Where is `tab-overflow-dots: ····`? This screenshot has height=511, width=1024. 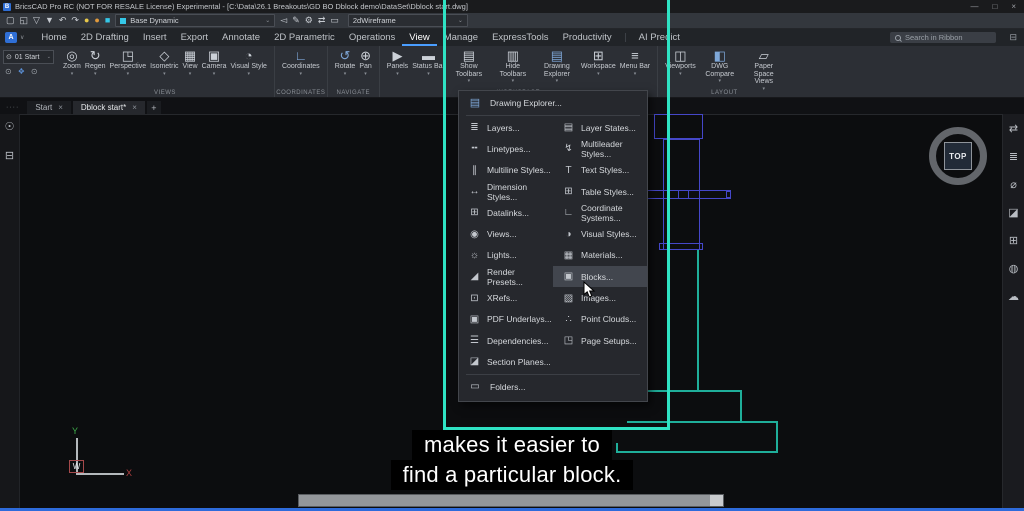 tab-overflow-dots: ···· is located at coordinates (12, 107).